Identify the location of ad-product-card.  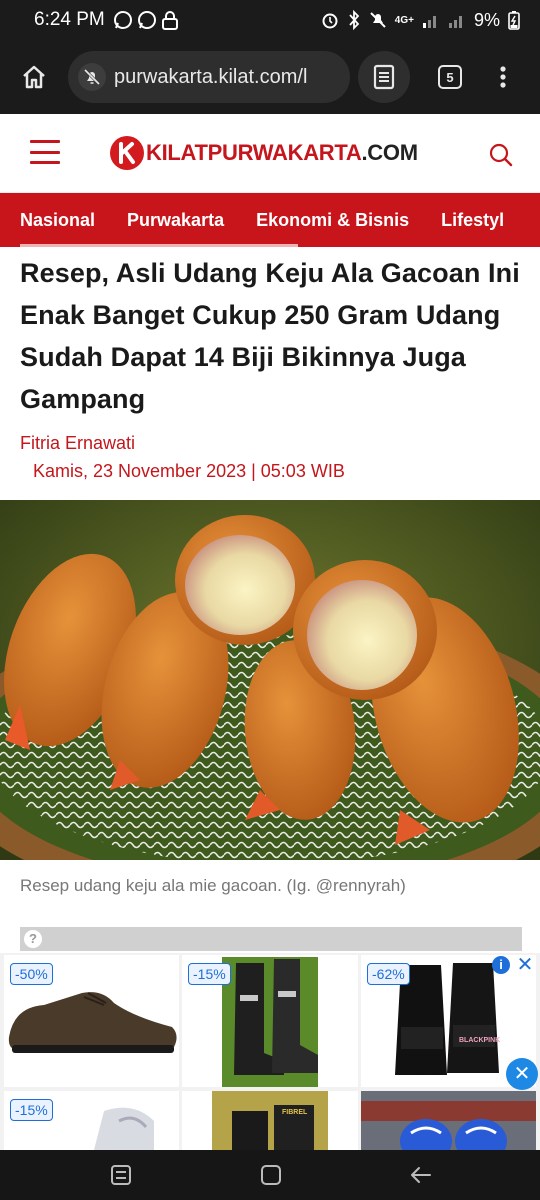
(448, 1120).